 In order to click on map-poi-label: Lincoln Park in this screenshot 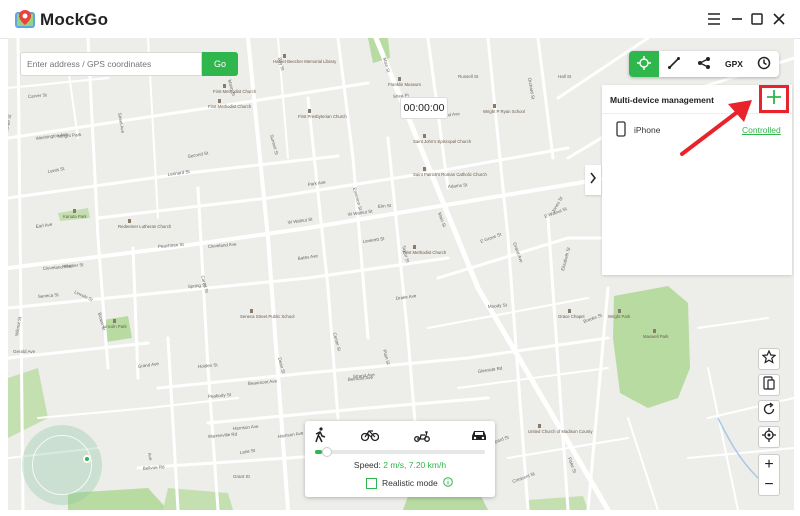, I will do `click(115, 326)`.